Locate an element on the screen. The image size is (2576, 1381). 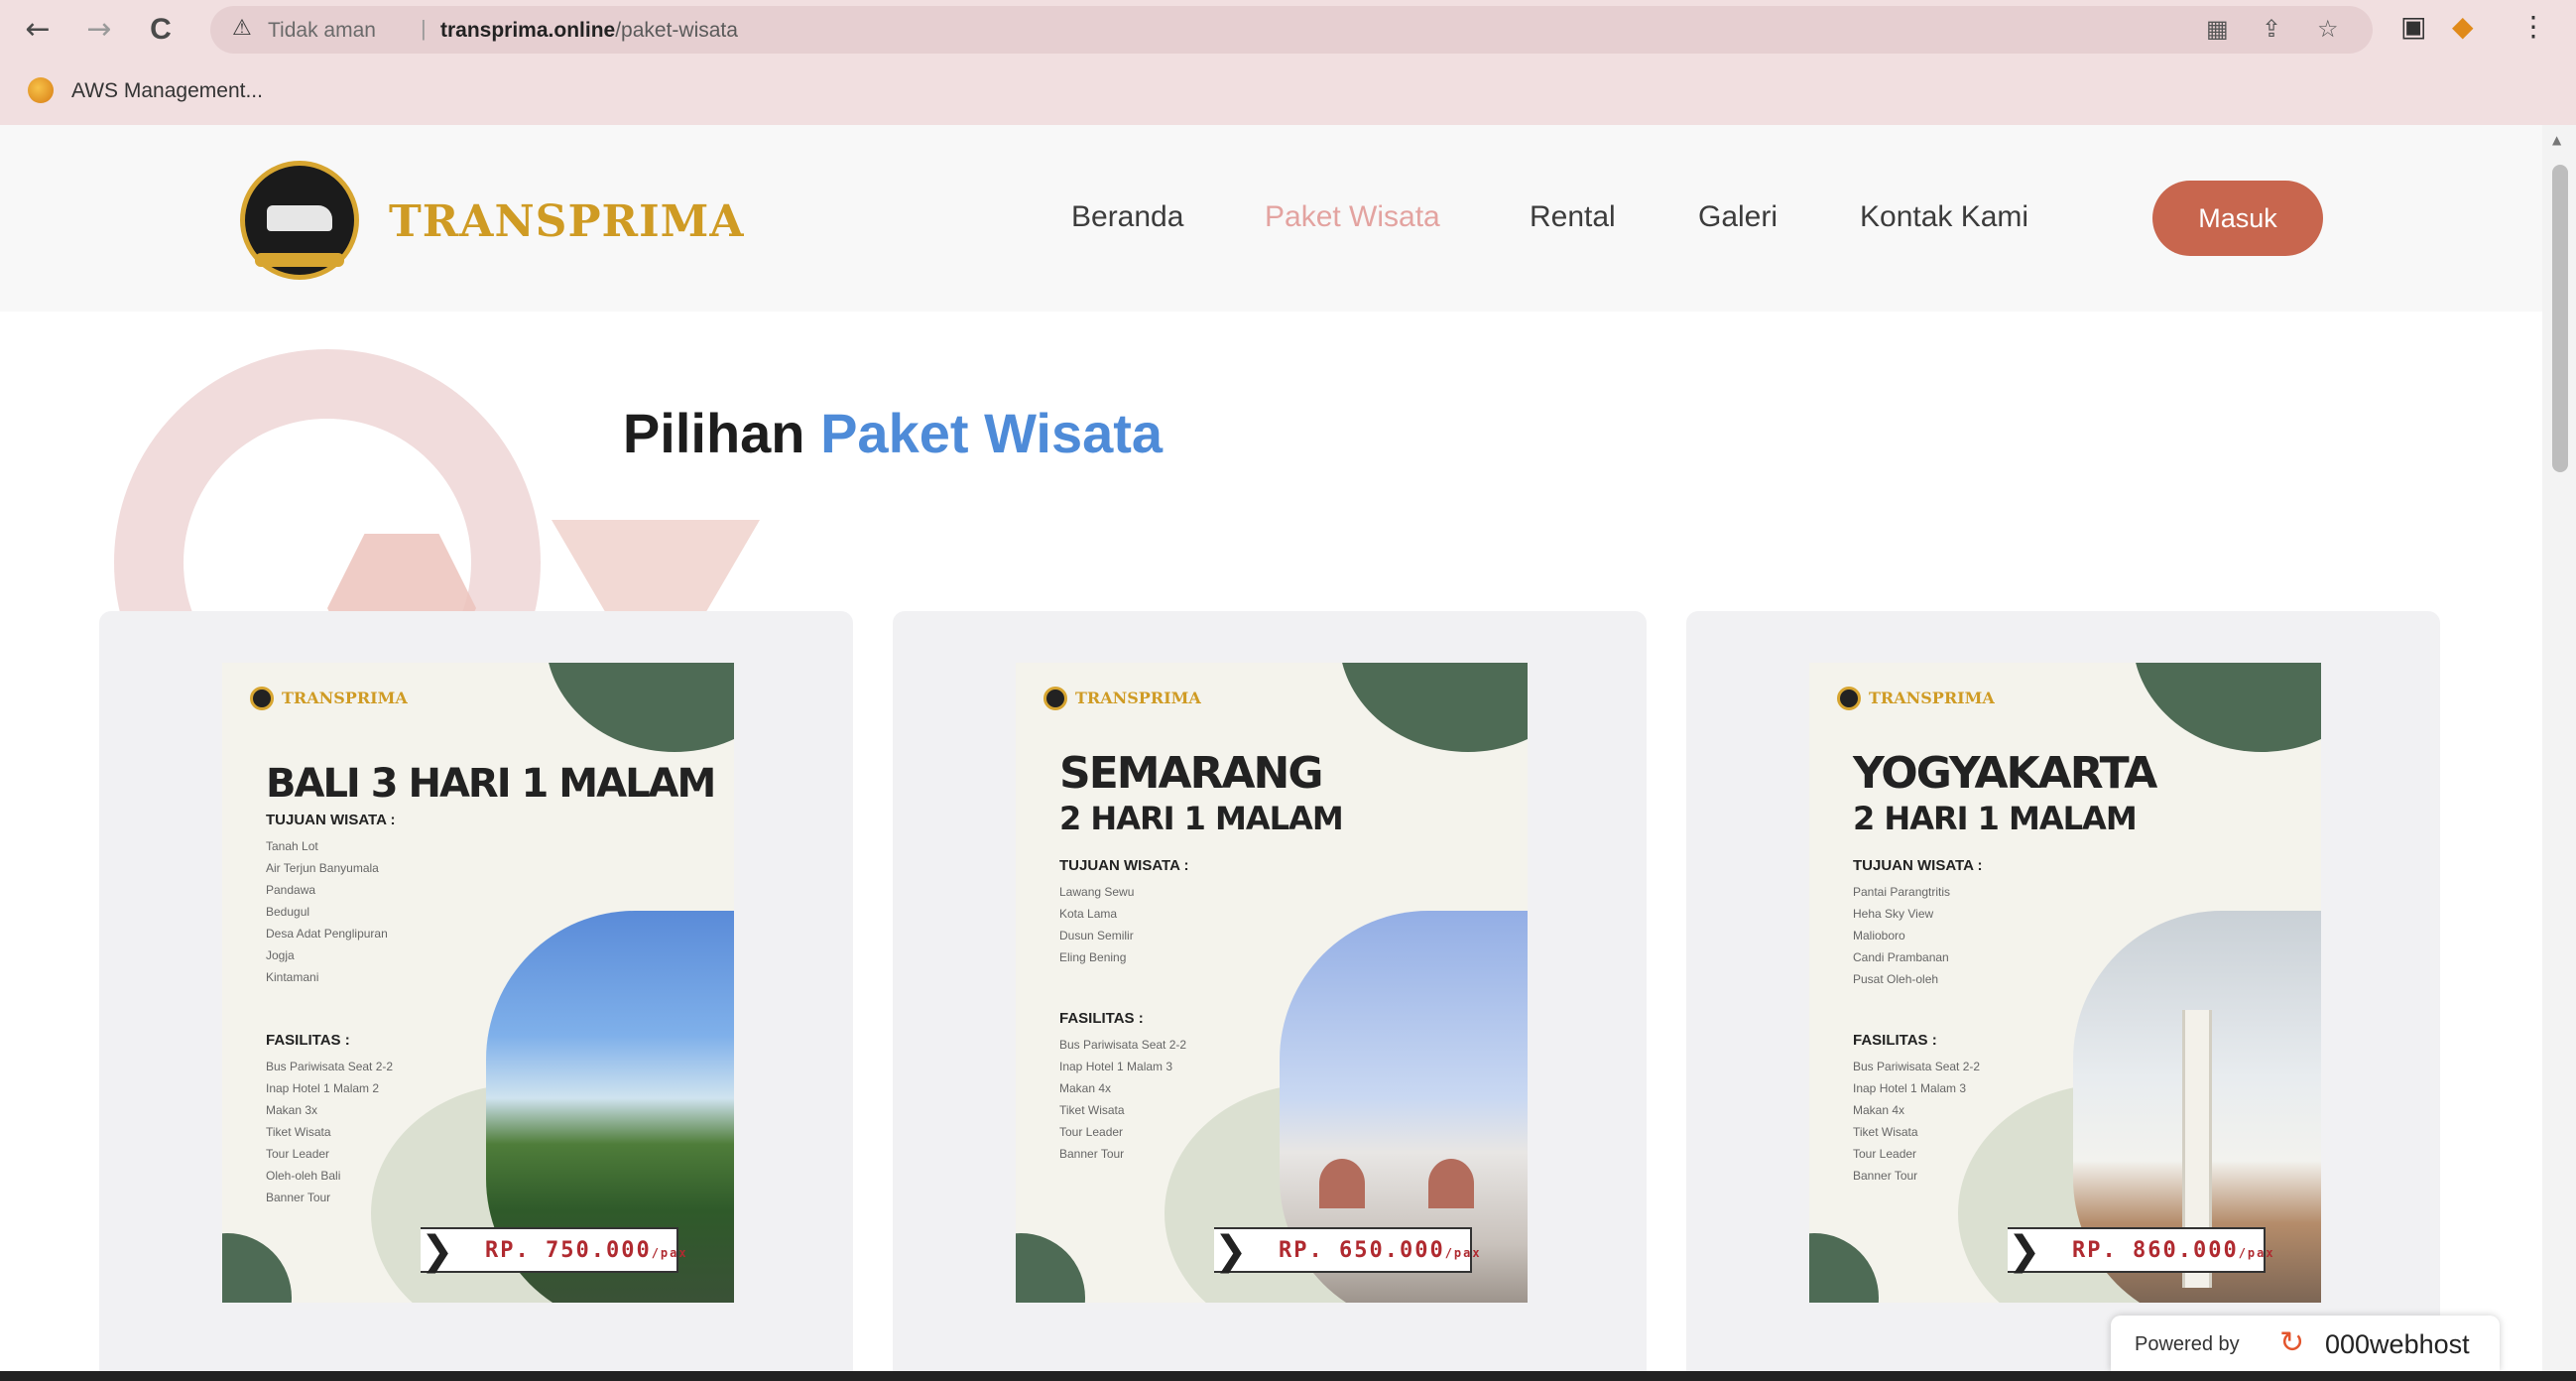
share-icon: ⇪ is located at coordinates (2271, 29).